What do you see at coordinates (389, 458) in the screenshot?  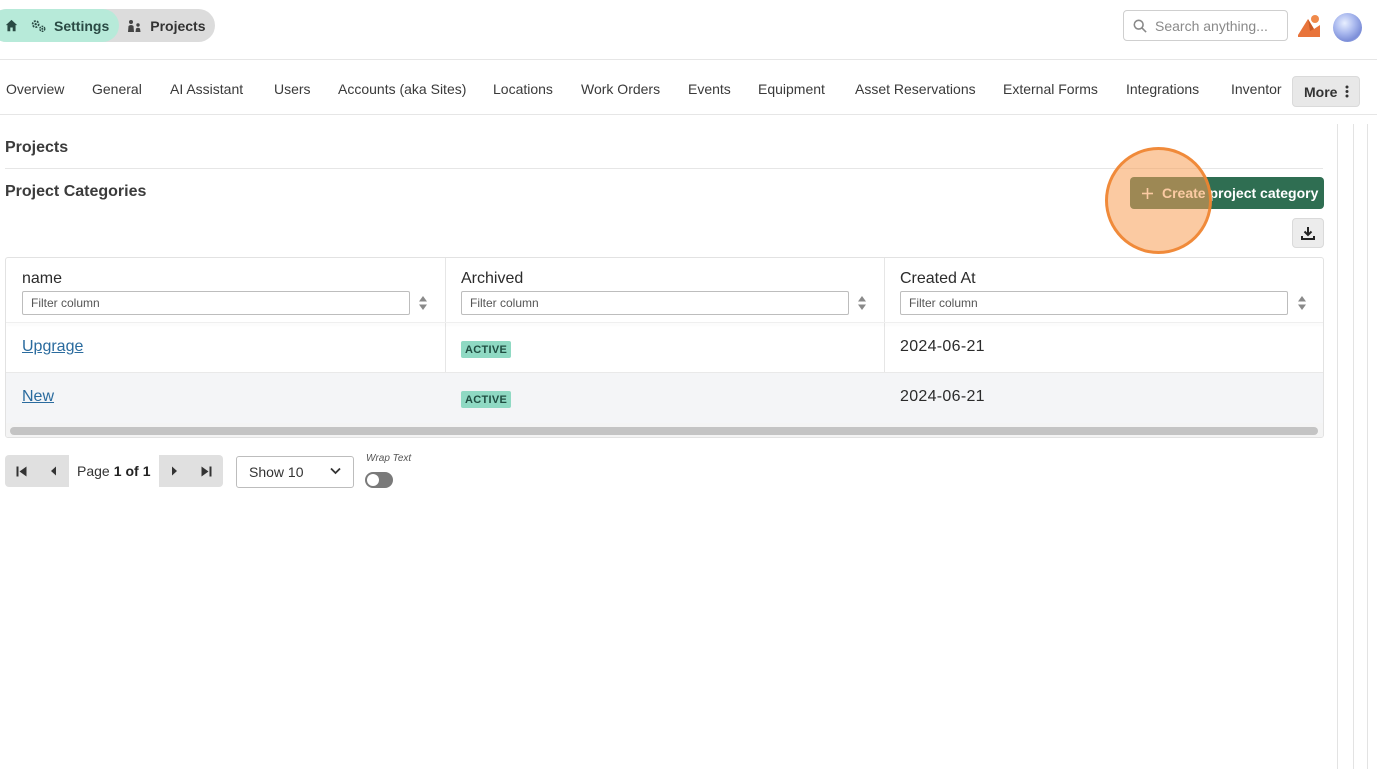 I see `wrap-text-label: Wrap Text` at bounding box center [389, 458].